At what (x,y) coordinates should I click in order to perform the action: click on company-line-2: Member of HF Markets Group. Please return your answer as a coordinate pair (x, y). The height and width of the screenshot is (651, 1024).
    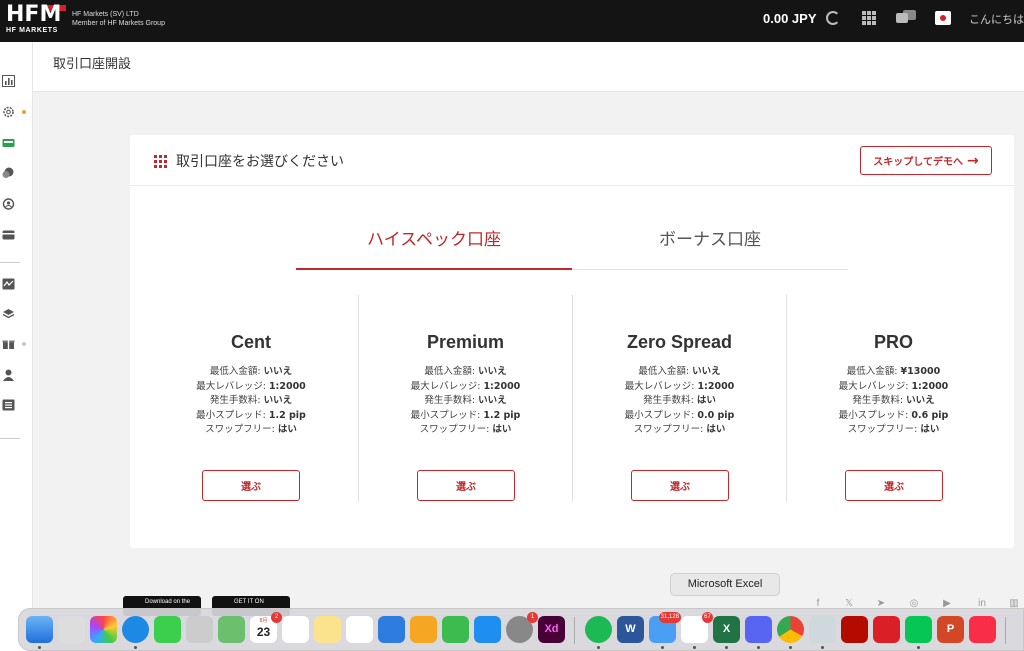
    Looking at the image, I should click on (118, 23).